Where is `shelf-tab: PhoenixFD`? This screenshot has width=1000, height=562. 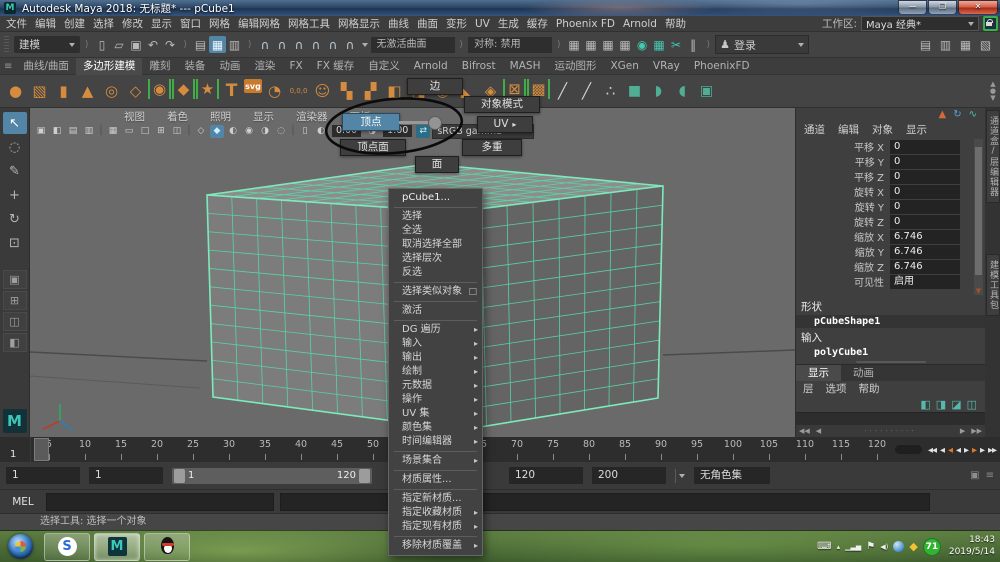 shelf-tab: PhoenixFD is located at coordinates (722, 66).